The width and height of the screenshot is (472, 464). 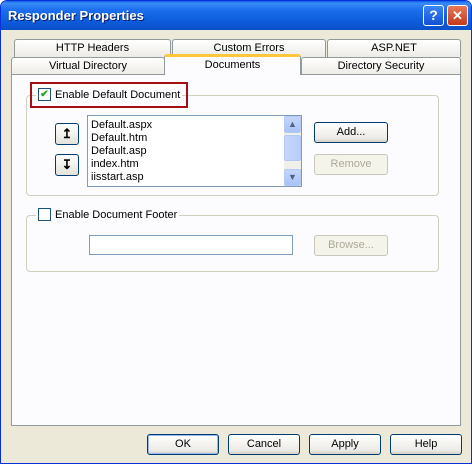 I want to click on remove-button-label: Remove, so click(x=351, y=164).